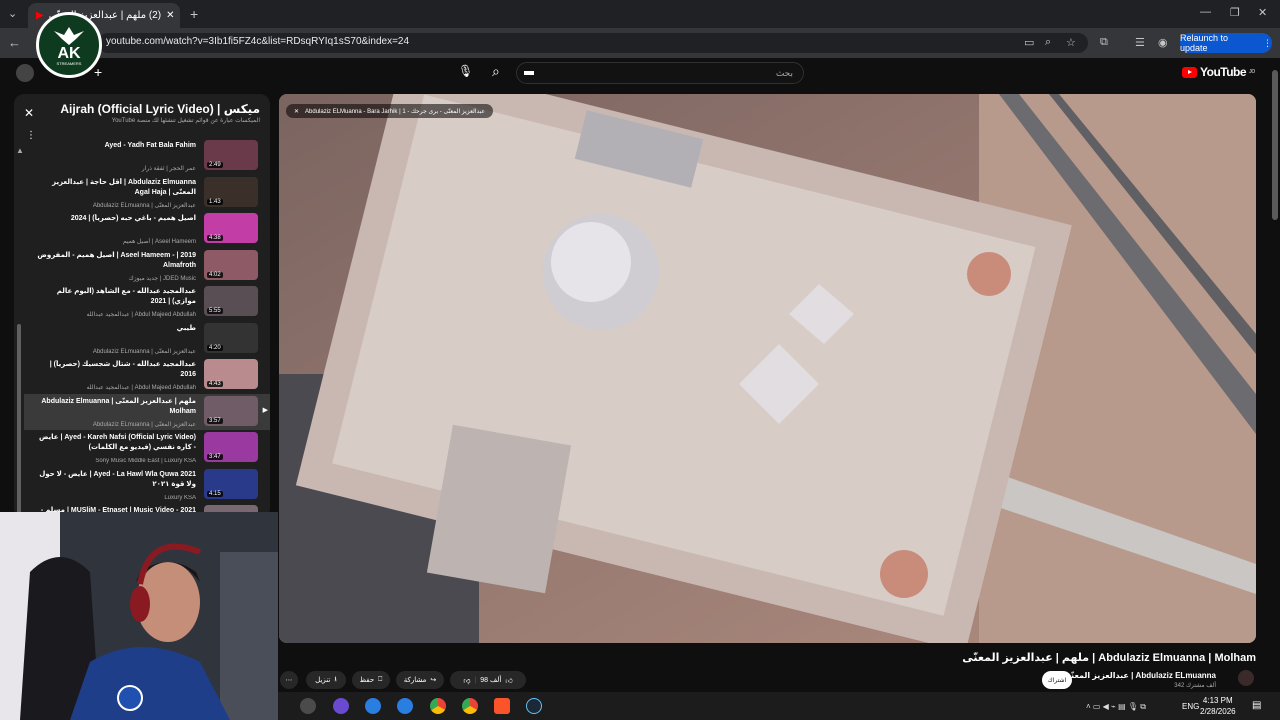 This screenshot has width=1280, height=720. I want to click on page-scrollbar, so click(1275, 145).